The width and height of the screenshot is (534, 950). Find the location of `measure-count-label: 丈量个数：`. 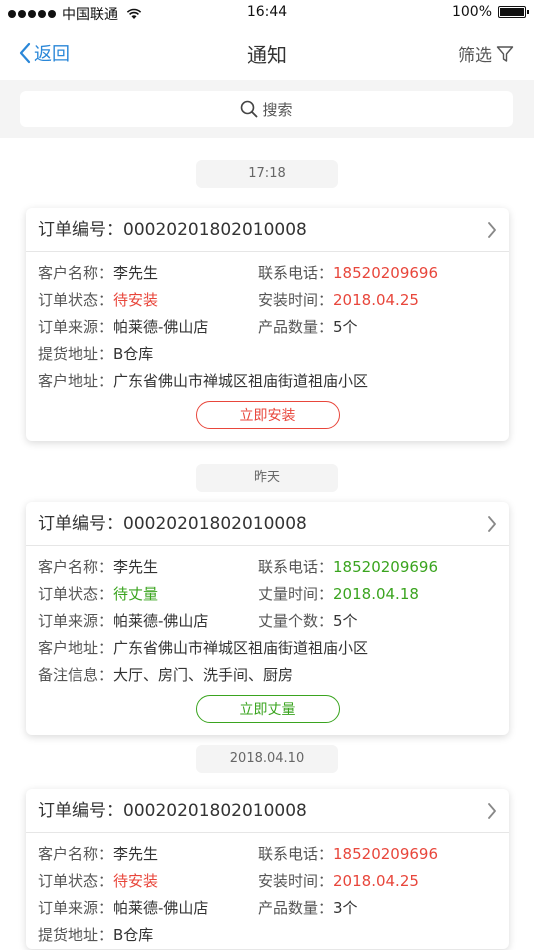

measure-count-label: 丈量个数： is located at coordinates (296, 621).